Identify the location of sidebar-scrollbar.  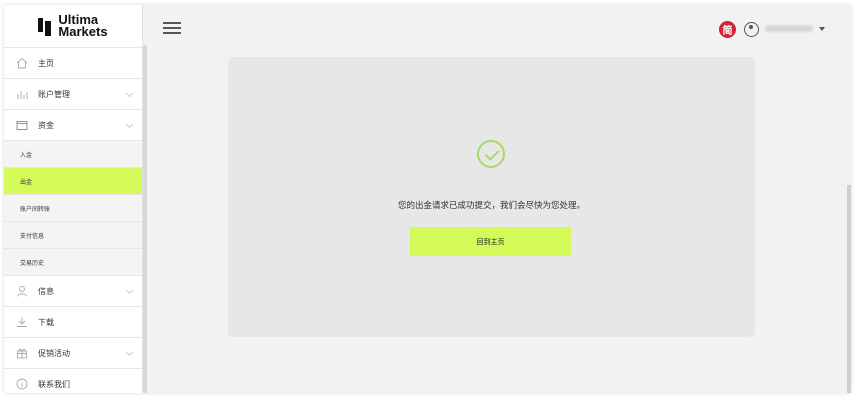
(145, 219).